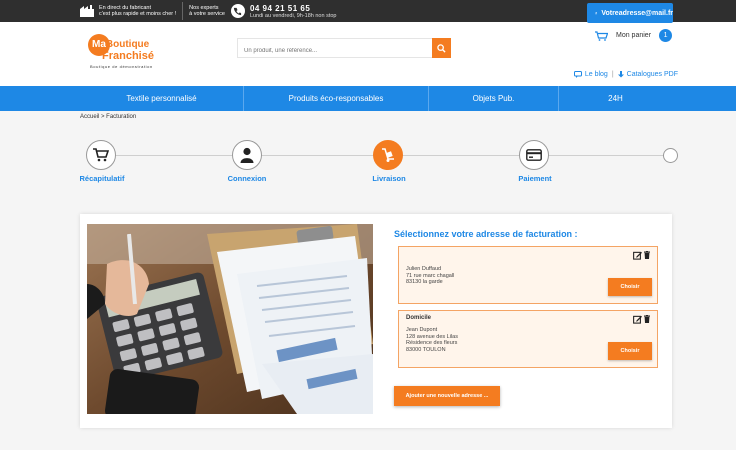  Describe the element at coordinates (102, 178) in the screenshot. I see `step-label-recapitulatif: Récapitulatif` at that location.